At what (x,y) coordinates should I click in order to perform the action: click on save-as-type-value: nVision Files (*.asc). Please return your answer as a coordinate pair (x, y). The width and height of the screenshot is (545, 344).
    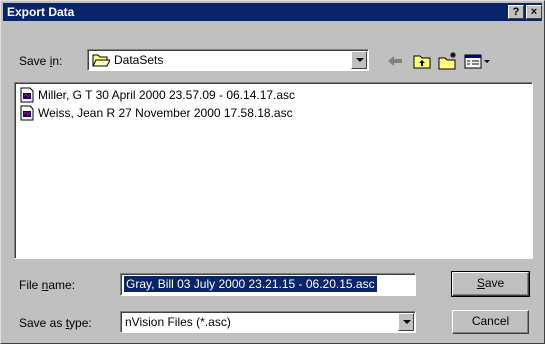
    Looking at the image, I should click on (178, 322).